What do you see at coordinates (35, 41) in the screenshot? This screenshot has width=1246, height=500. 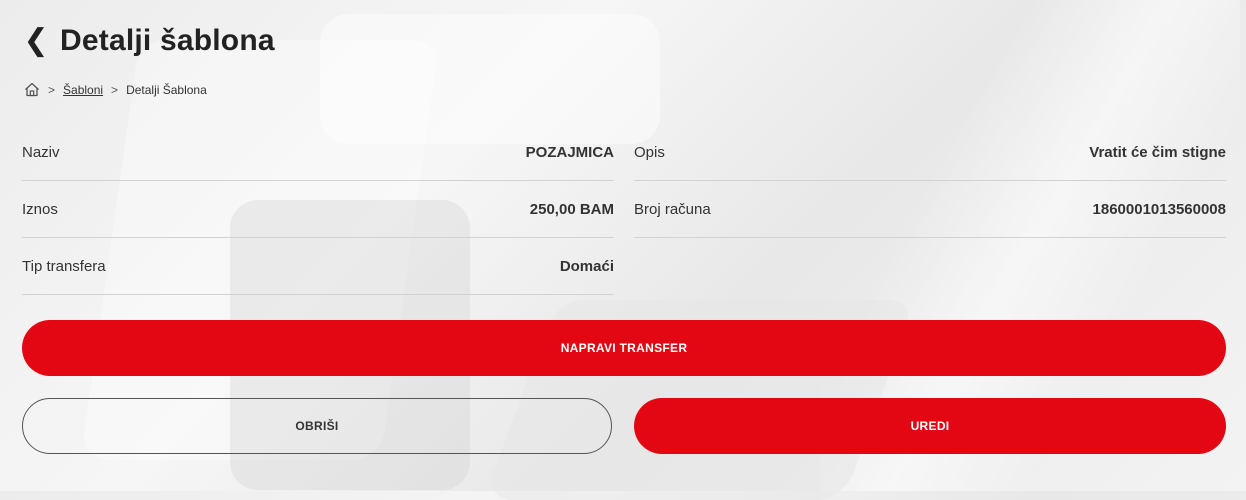 I see `chevron-left-icon: ❮` at bounding box center [35, 41].